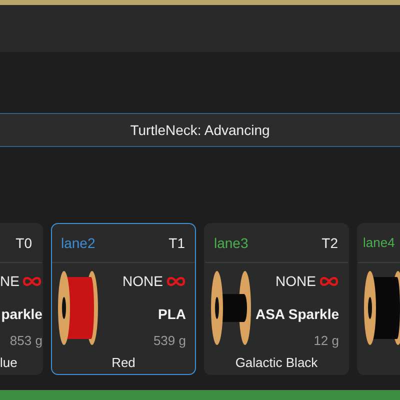 The image size is (400, 400). Describe the element at coordinates (330, 243) in the screenshot. I see `tool-label: T2` at that location.